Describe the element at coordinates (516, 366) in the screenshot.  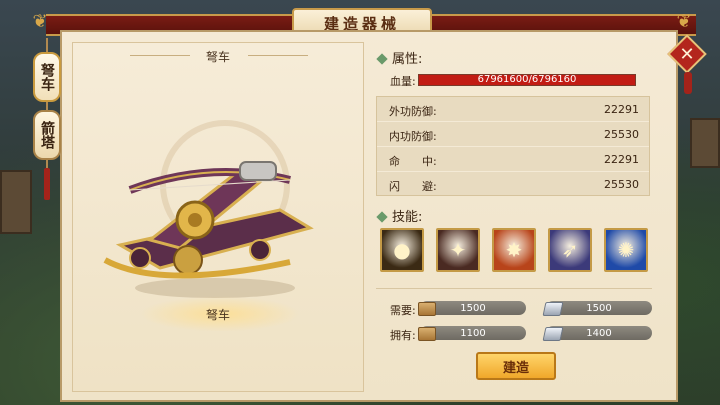
I see `build-button: 建造` at that location.